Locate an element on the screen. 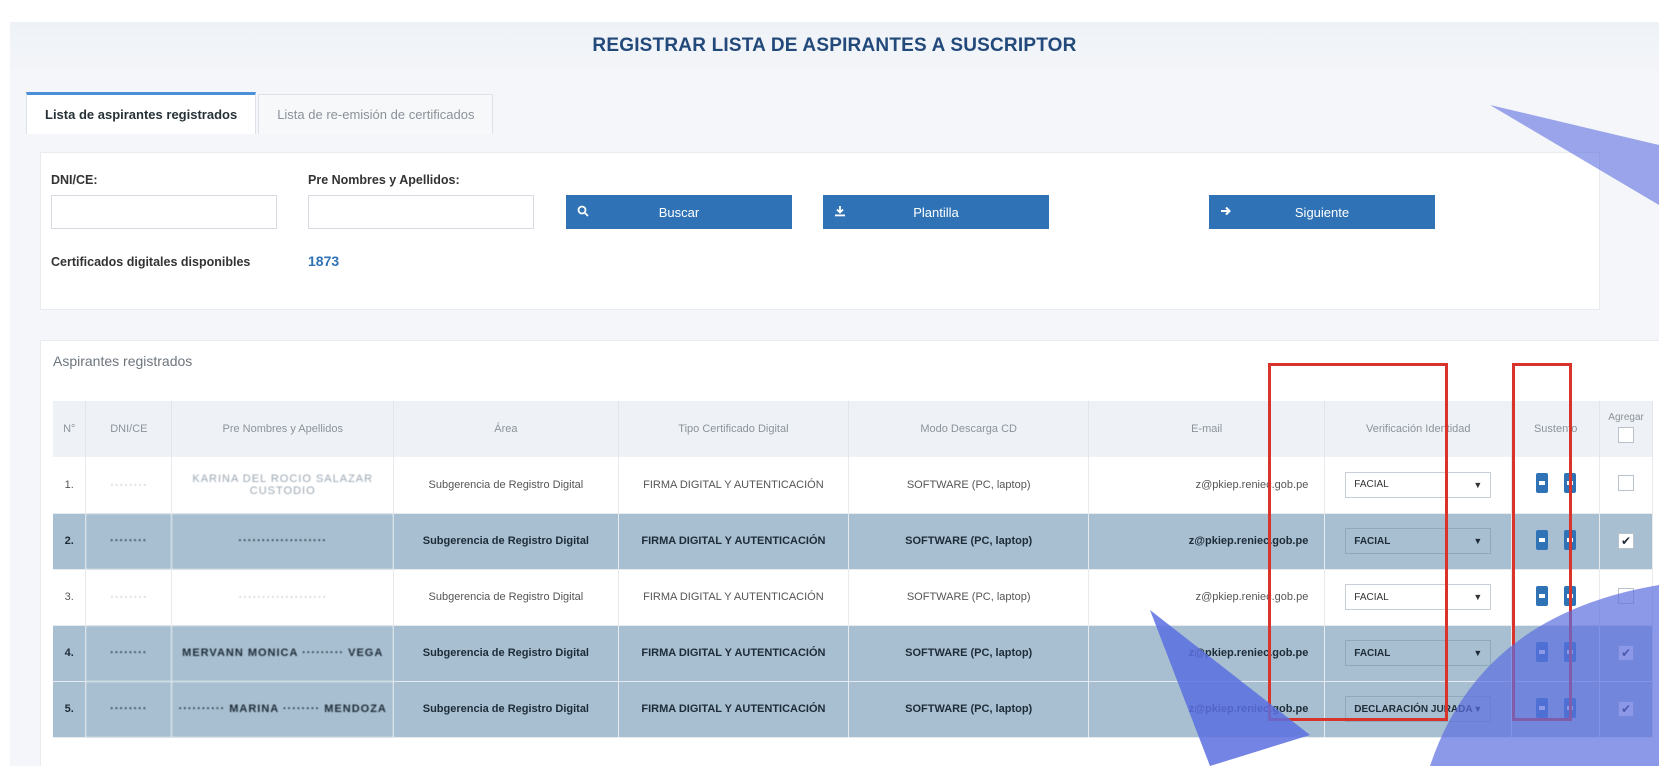 Image resolution: width=1659 pixels, height=766 pixels. template-button-label: Plantilla is located at coordinates (936, 212).